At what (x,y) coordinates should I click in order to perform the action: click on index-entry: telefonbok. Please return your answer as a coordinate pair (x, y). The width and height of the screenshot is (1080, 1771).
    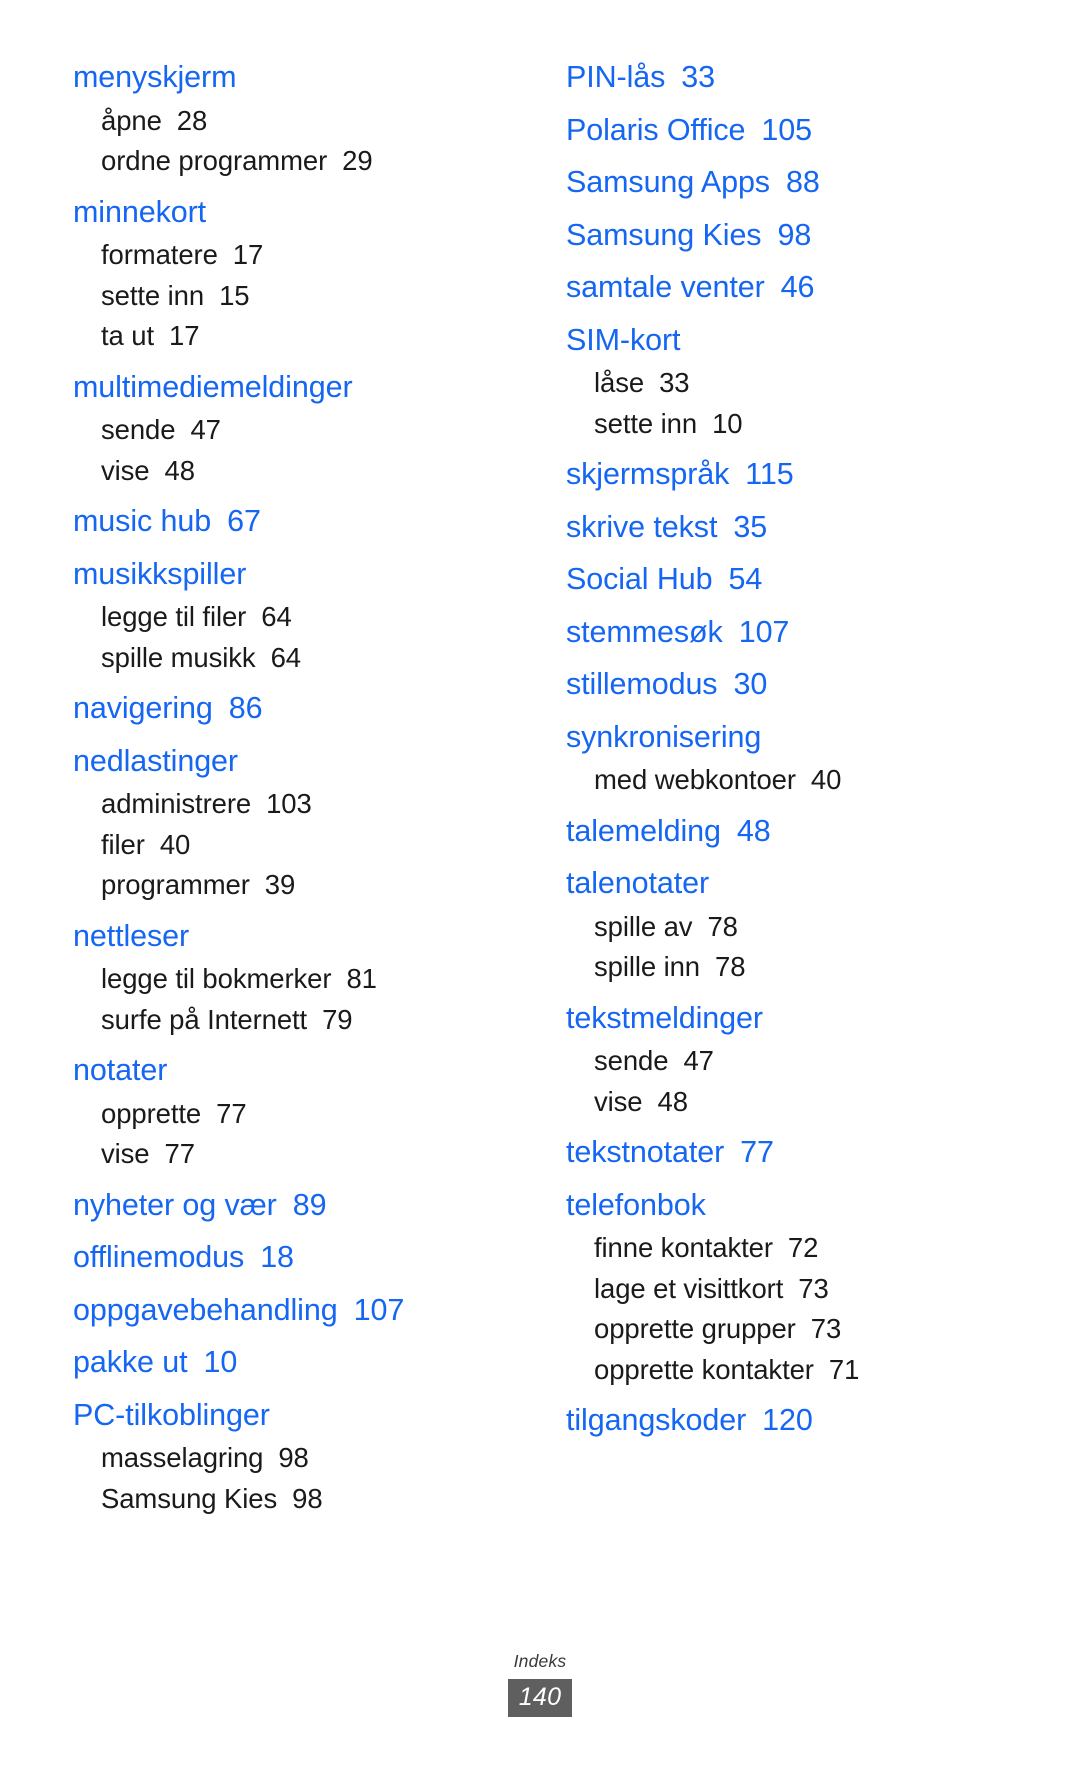
    Looking at the image, I should click on (798, 1205).